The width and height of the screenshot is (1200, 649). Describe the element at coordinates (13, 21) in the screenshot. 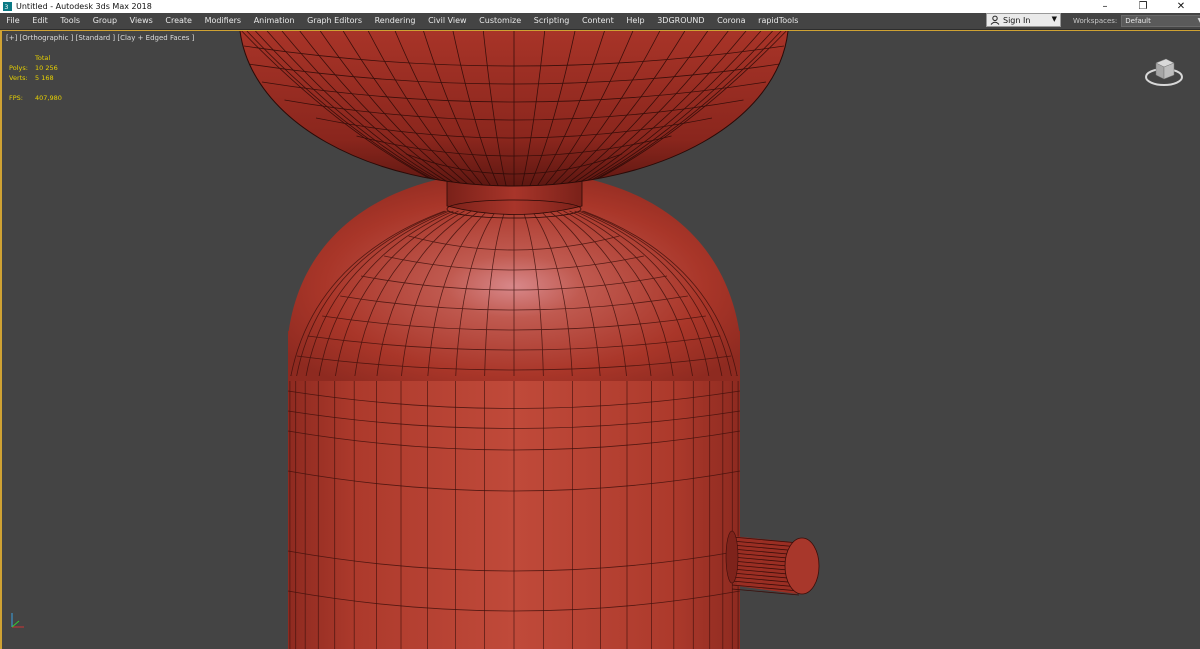

I see `menu-file: File` at that location.